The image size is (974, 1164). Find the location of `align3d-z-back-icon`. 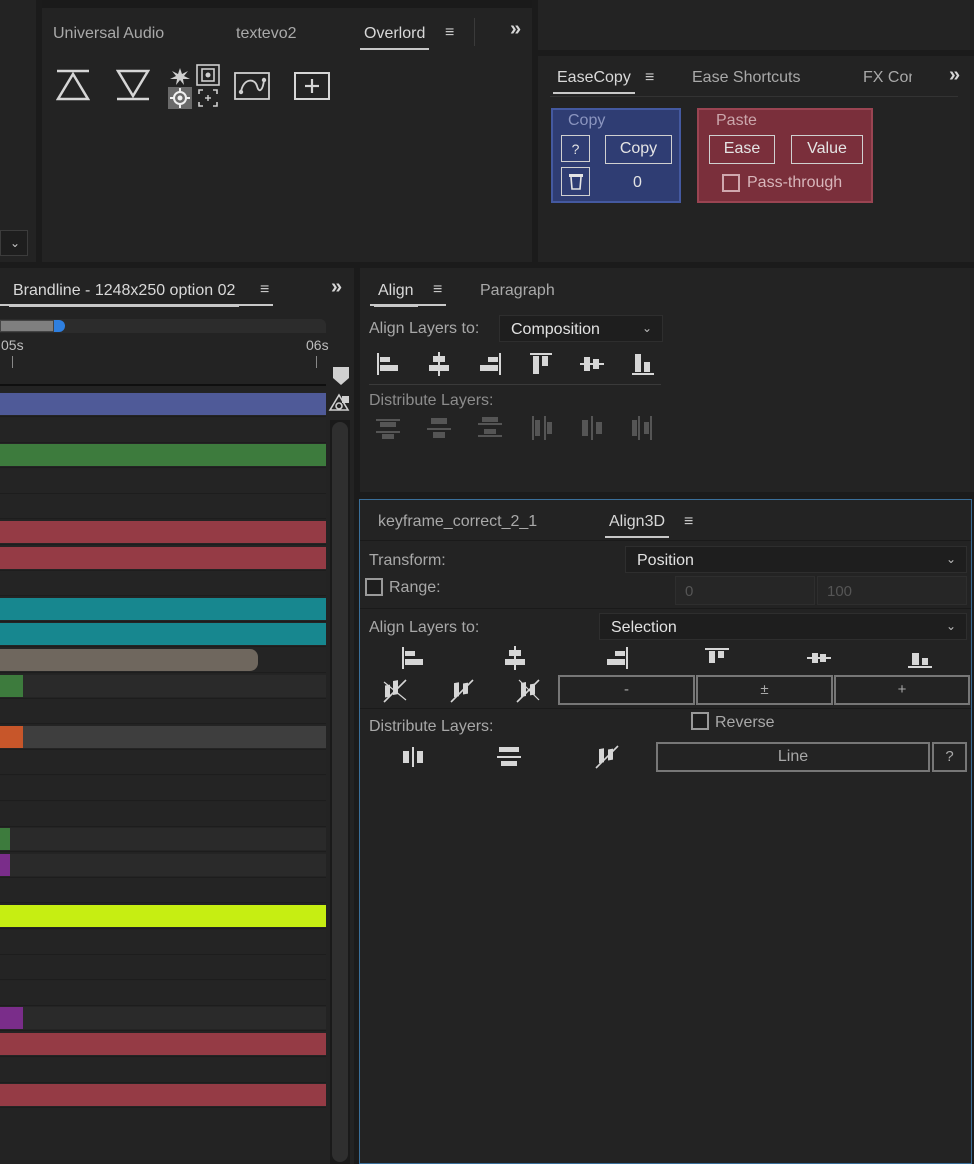

align3d-z-back-icon is located at coordinates (395, 691).